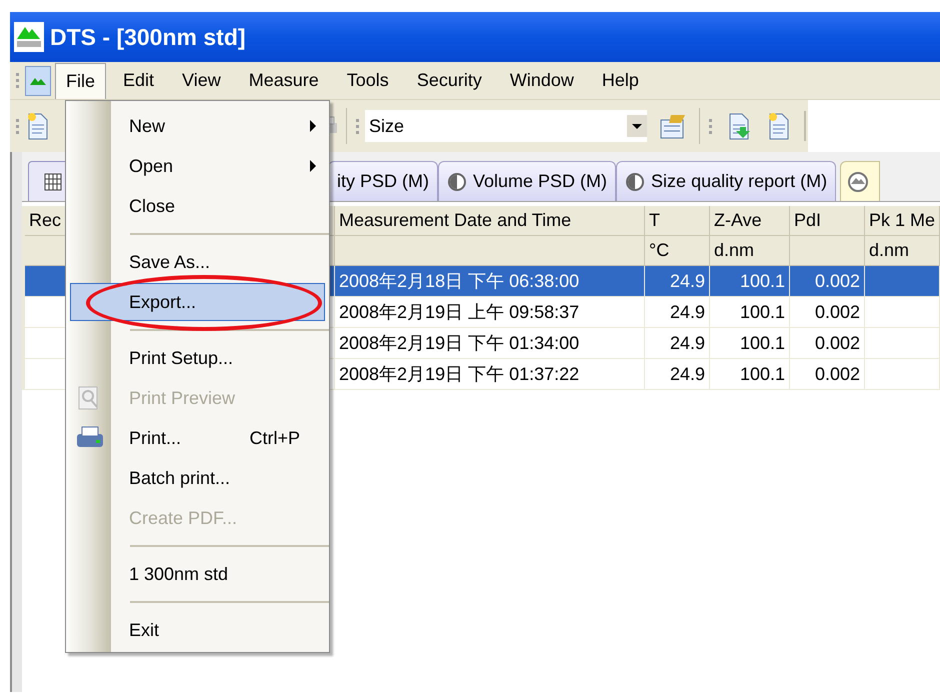 This screenshot has width=940, height=695. Describe the element at coordinates (29, 37) in the screenshot. I see `app-logo-icon` at that location.